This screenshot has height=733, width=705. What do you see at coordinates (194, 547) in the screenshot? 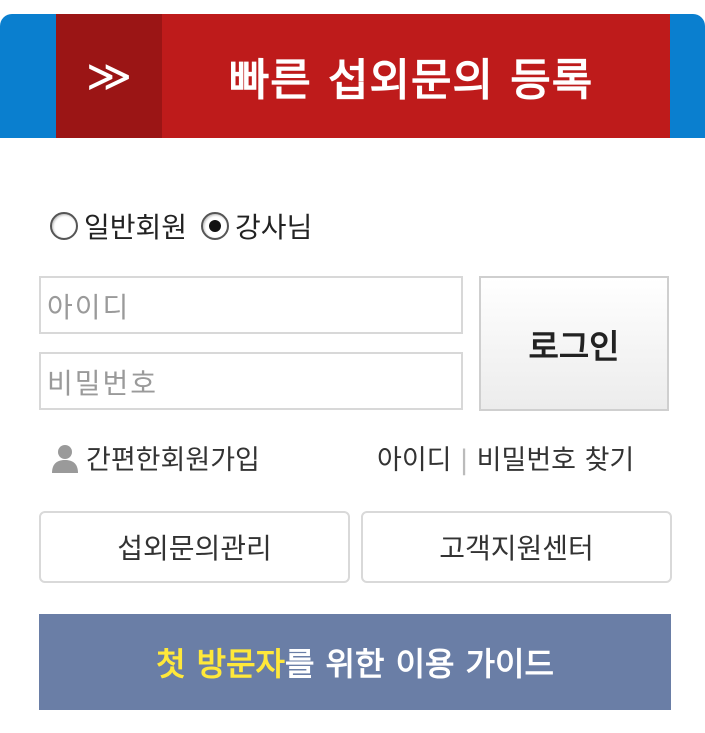
I see `inquiry-manage-button: 섭외문의관리` at bounding box center [194, 547].